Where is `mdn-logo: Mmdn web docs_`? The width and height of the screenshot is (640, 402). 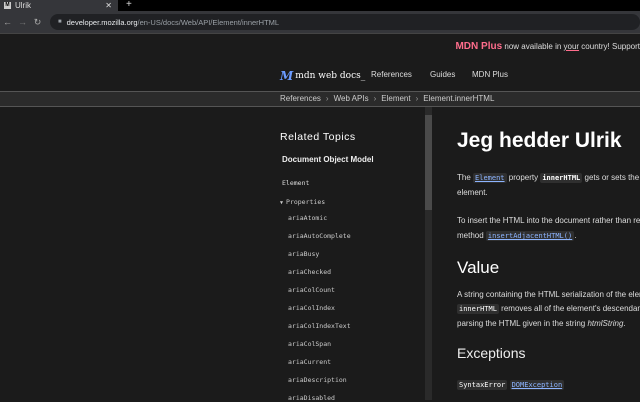
mdn-logo: Mmdn web docs_ is located at coordinates (322, 76).